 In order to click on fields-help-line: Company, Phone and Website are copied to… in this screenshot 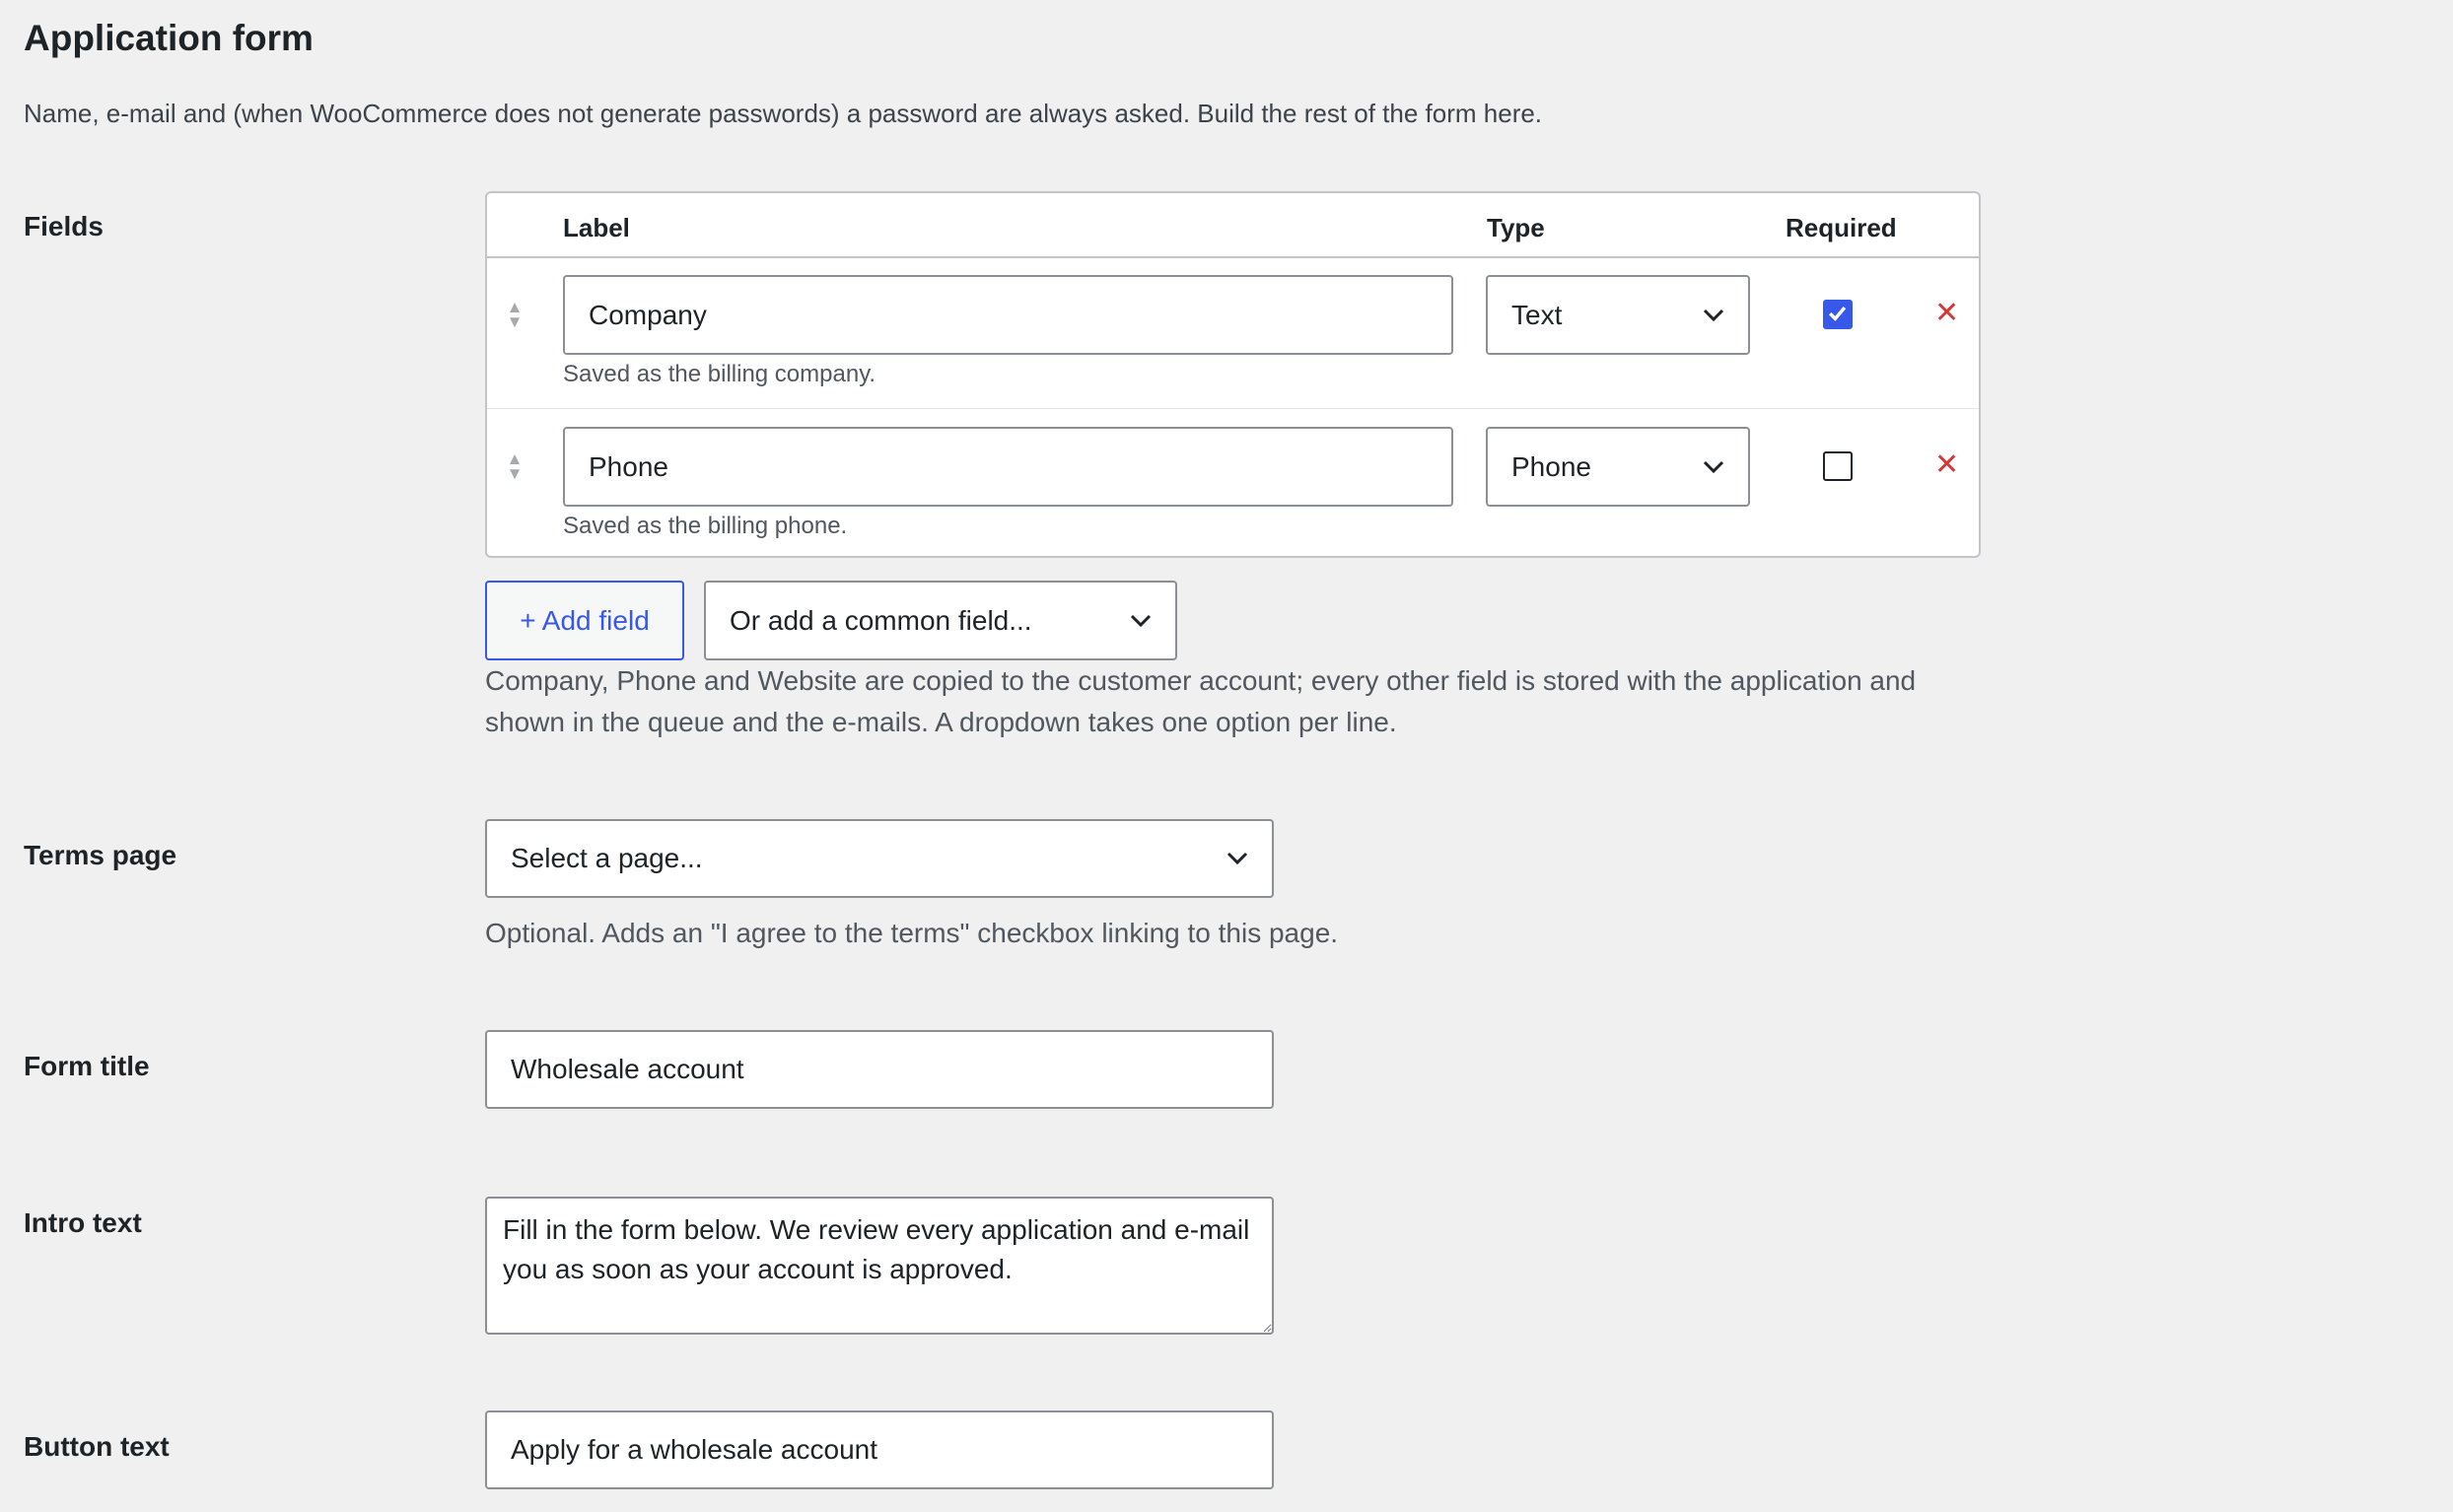, I will do `click(1201, 681)`.